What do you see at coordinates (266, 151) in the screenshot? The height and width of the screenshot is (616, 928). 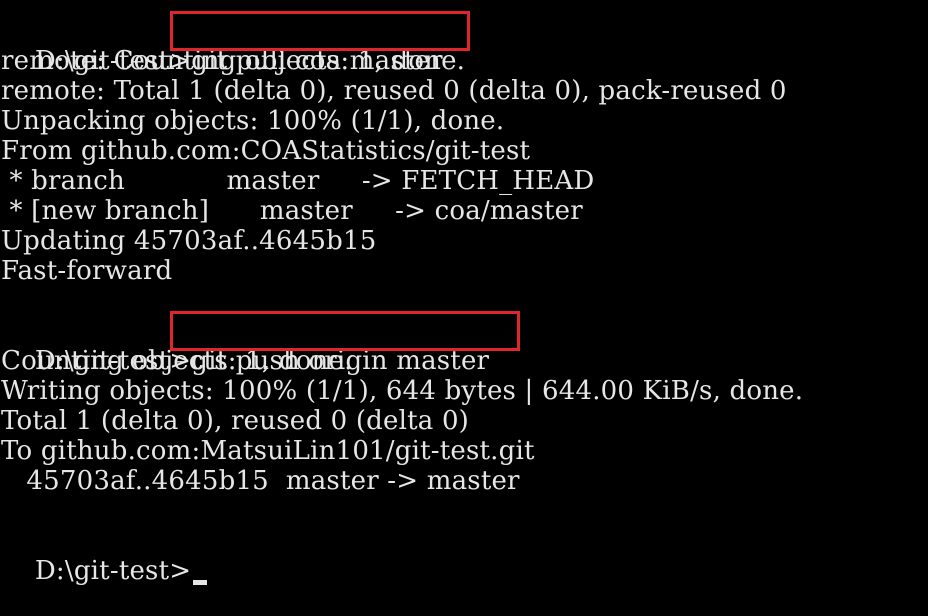 I see `output-line: From github.com:COAStatistics/git-test` at bounding box center [266, 151].